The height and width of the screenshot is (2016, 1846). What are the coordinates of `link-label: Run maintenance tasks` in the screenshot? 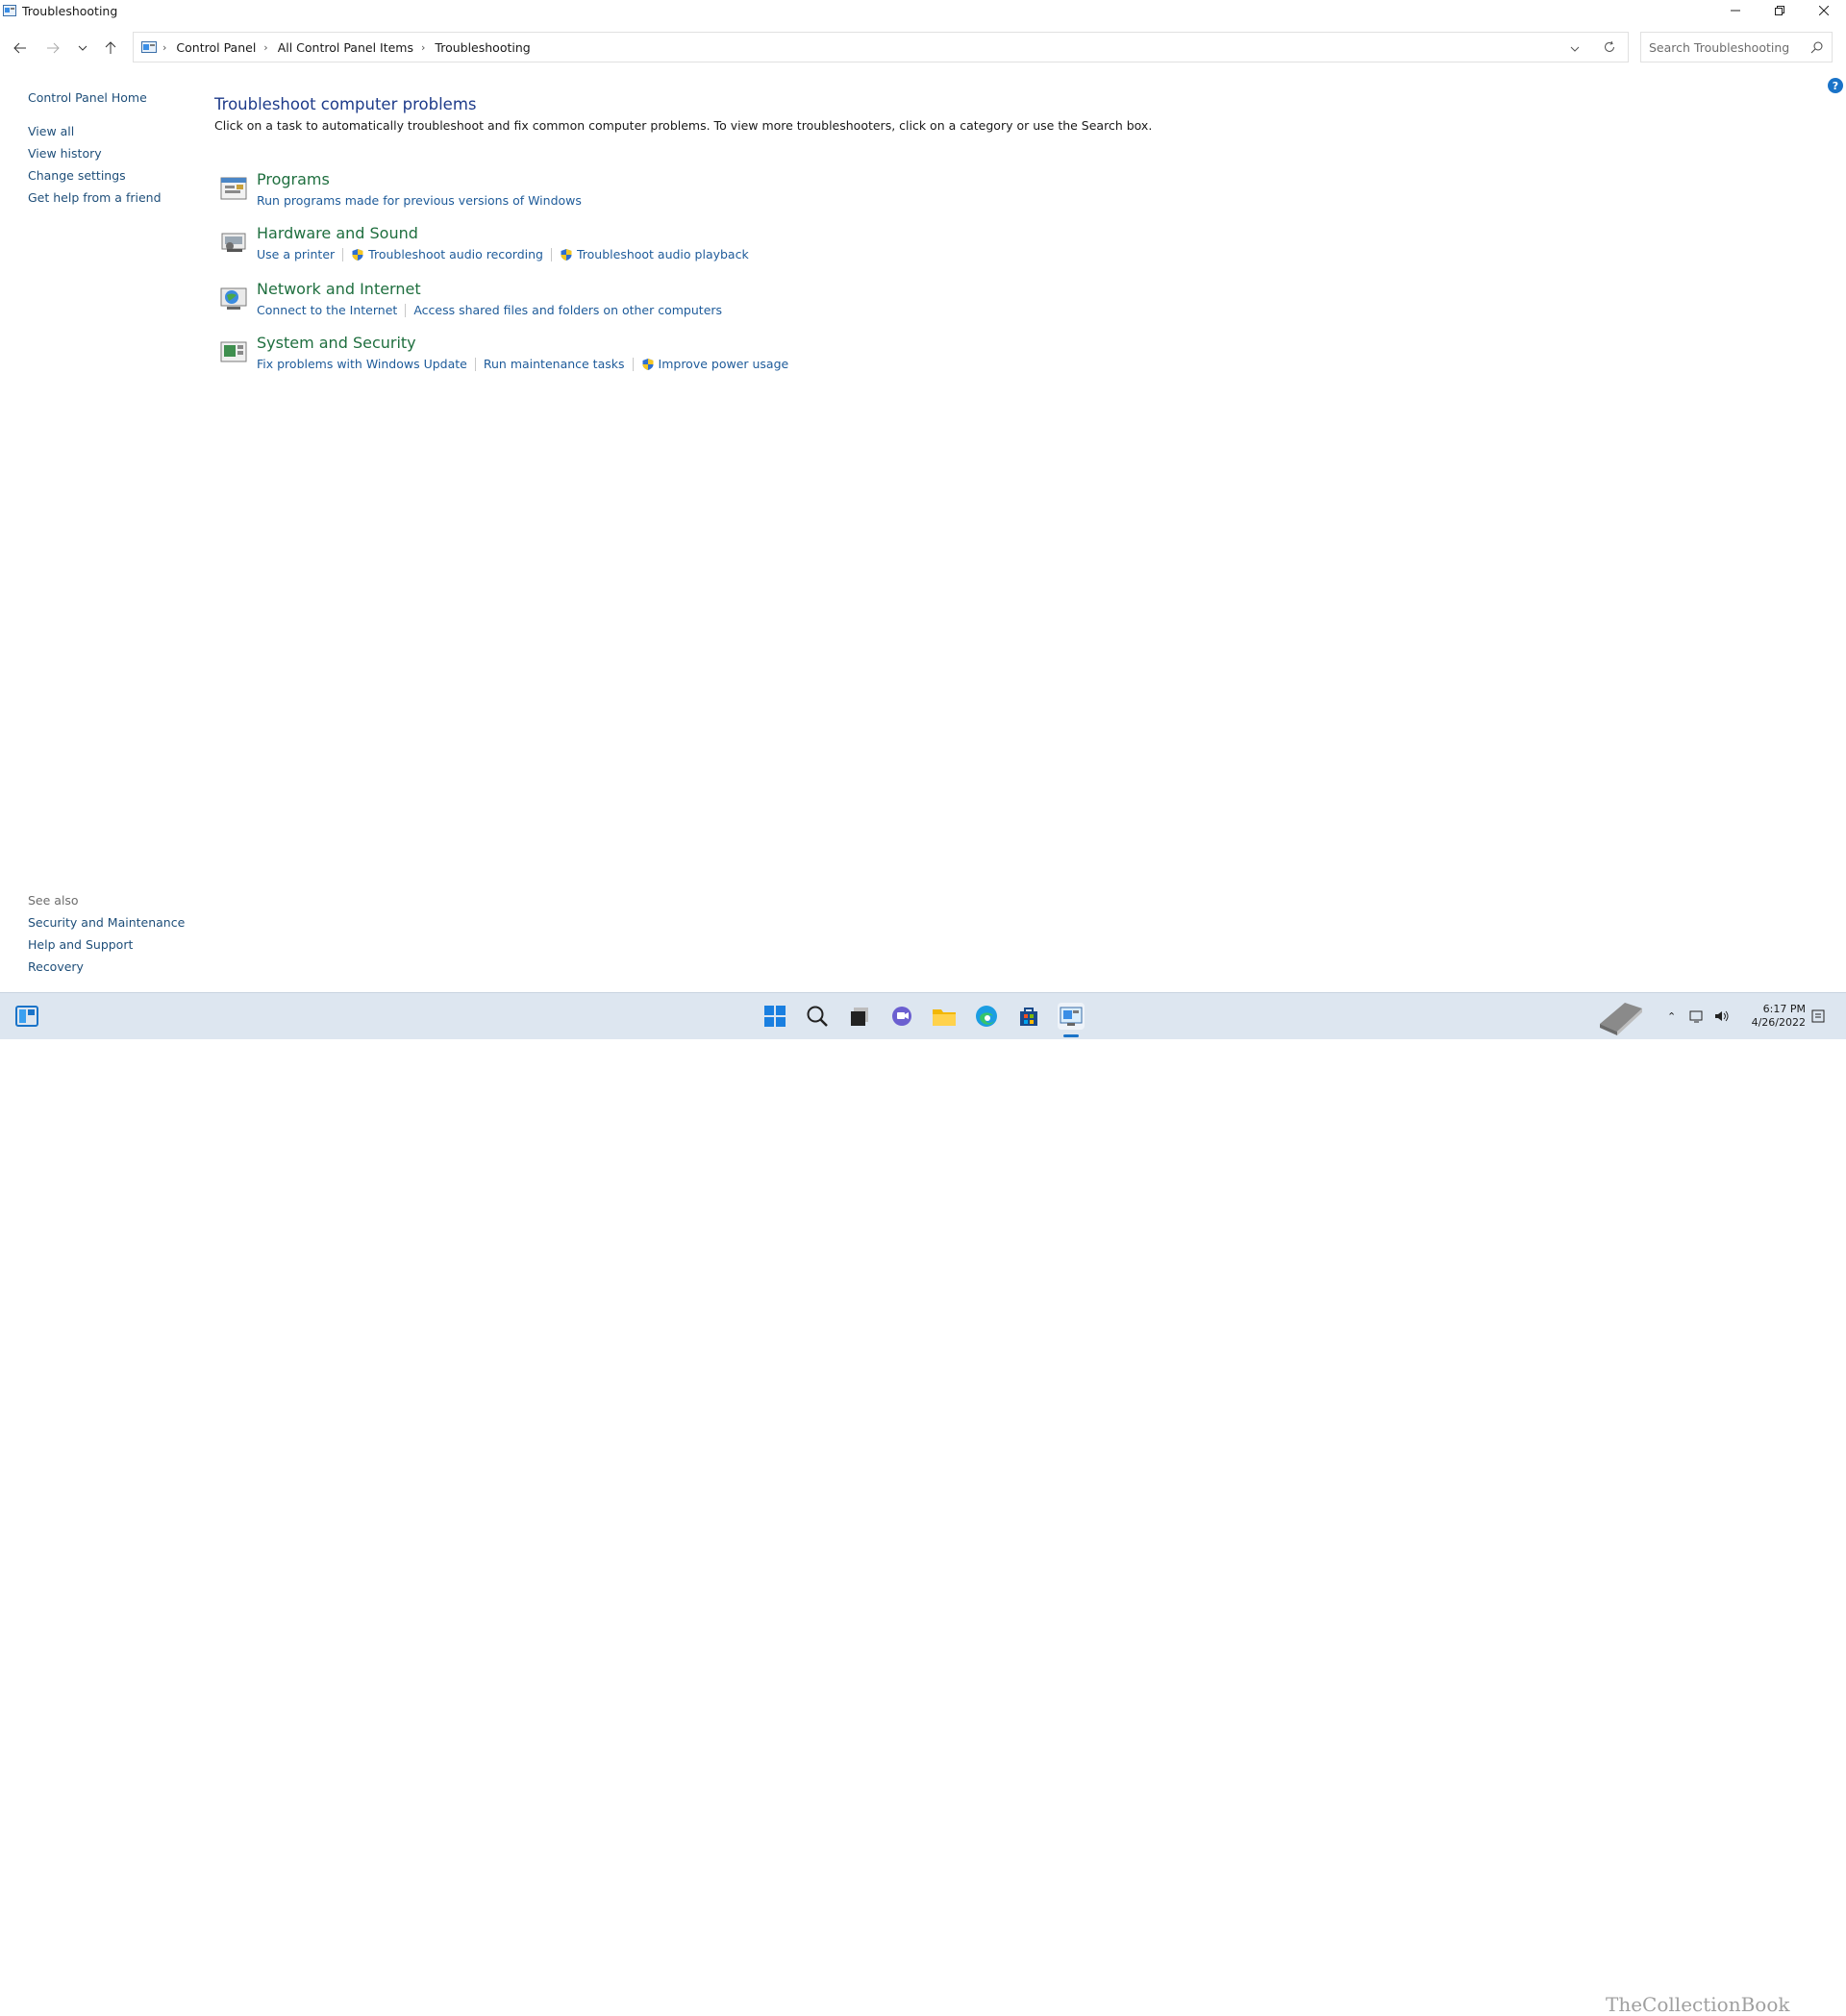 It's located at (554, 364).